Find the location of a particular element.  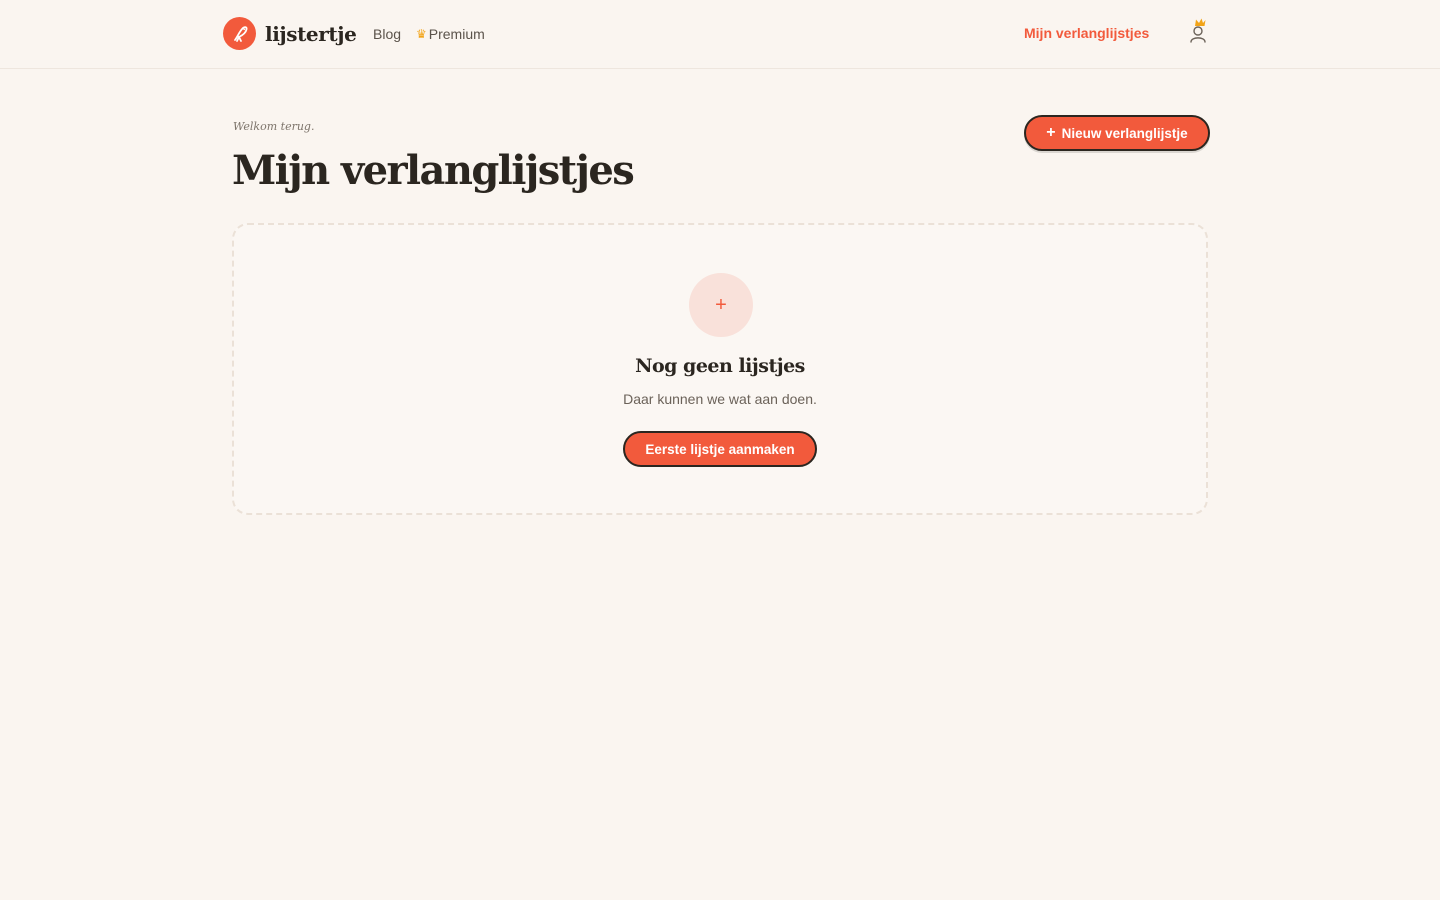

nav-blog-link: Blog is located at coordinates (387, 34).